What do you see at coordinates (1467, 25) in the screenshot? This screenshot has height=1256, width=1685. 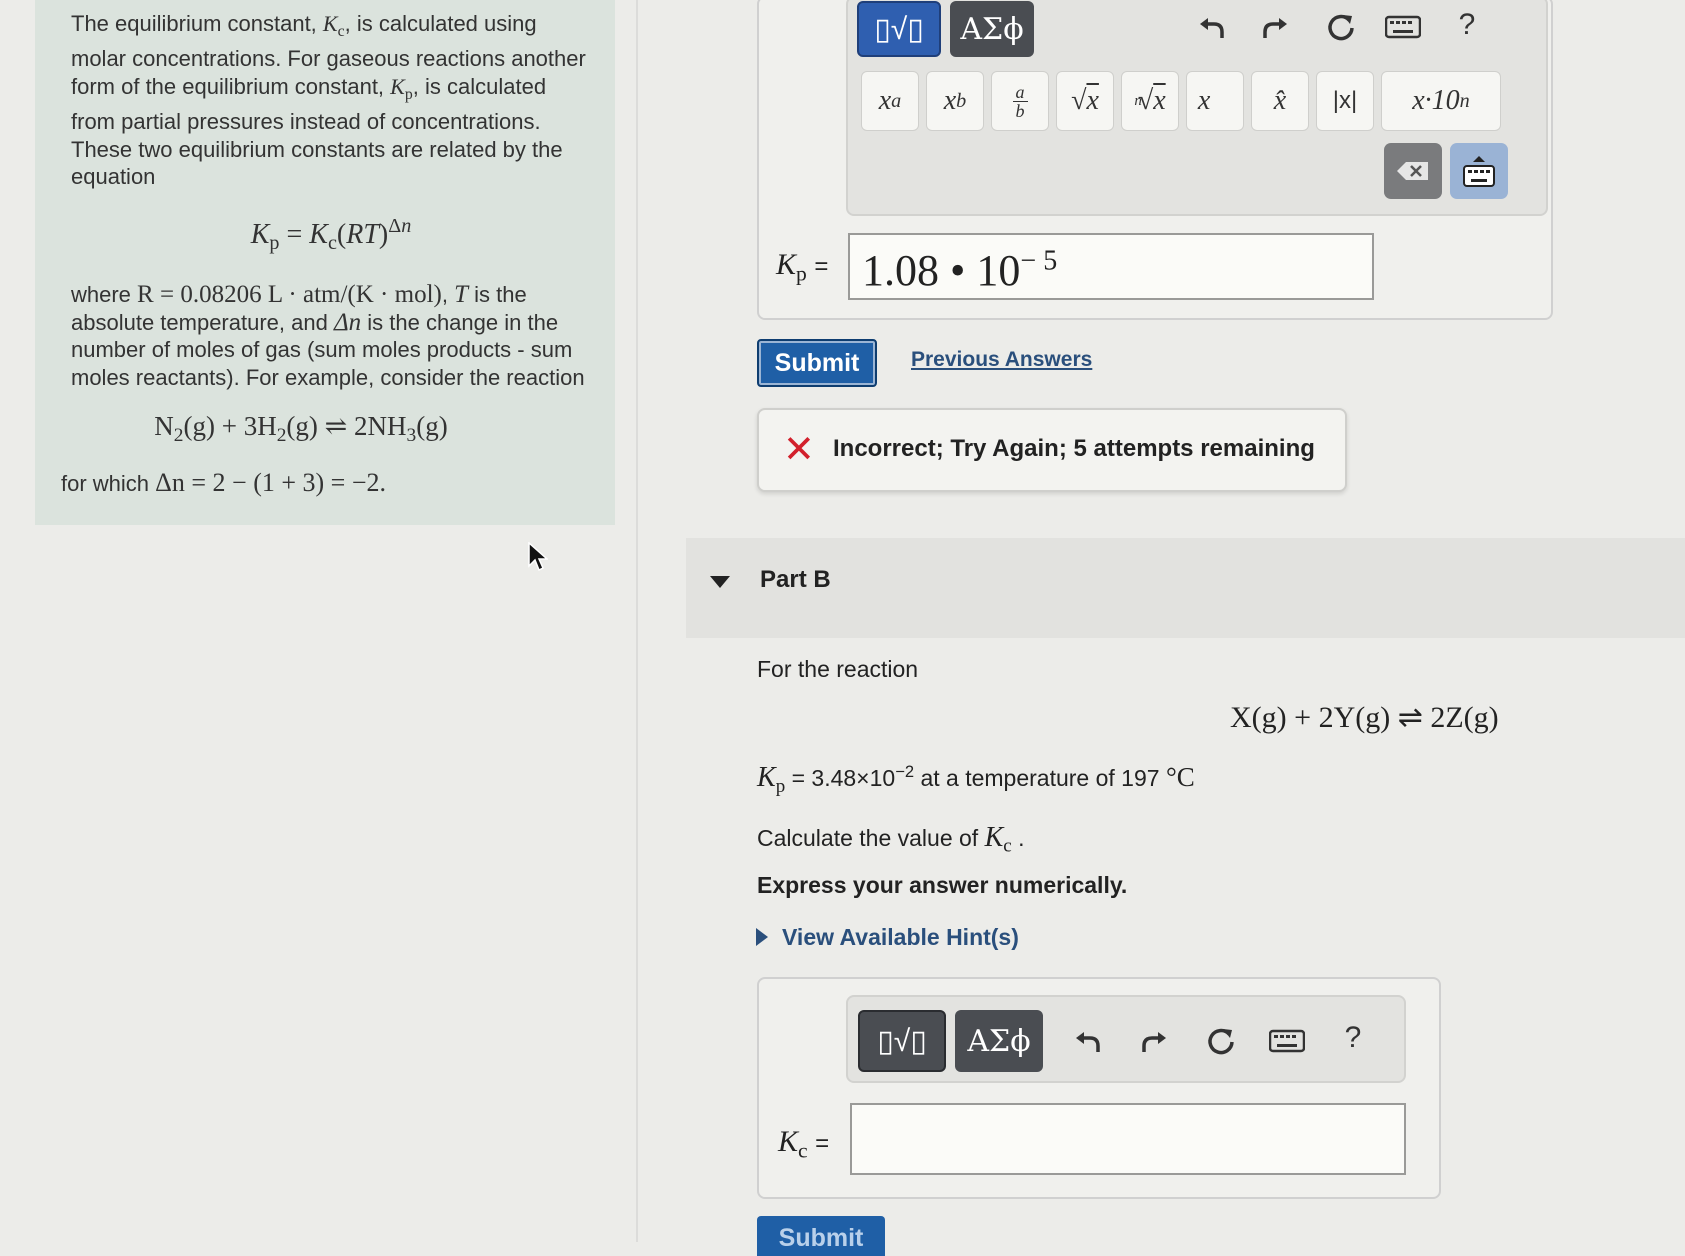 I see `help-button: ?` at bounding box center [1467, 25].